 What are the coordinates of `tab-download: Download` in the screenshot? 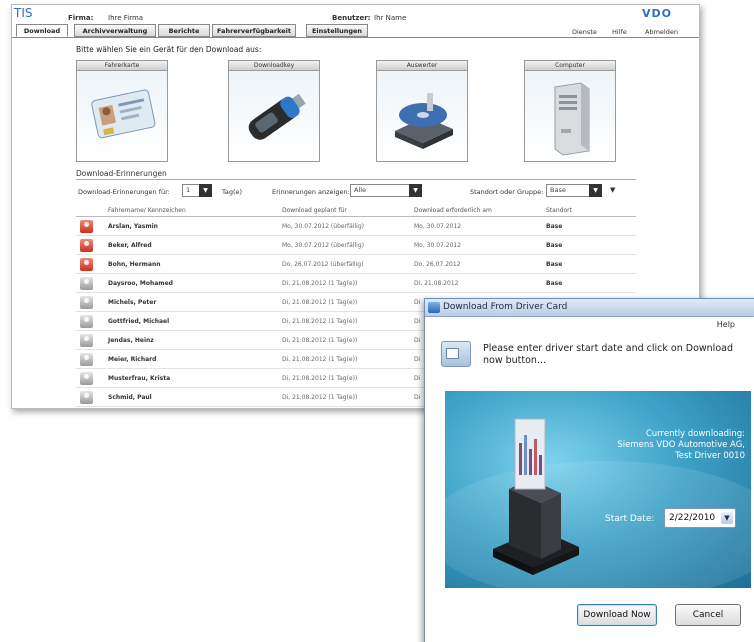 It's located at (42, 30).